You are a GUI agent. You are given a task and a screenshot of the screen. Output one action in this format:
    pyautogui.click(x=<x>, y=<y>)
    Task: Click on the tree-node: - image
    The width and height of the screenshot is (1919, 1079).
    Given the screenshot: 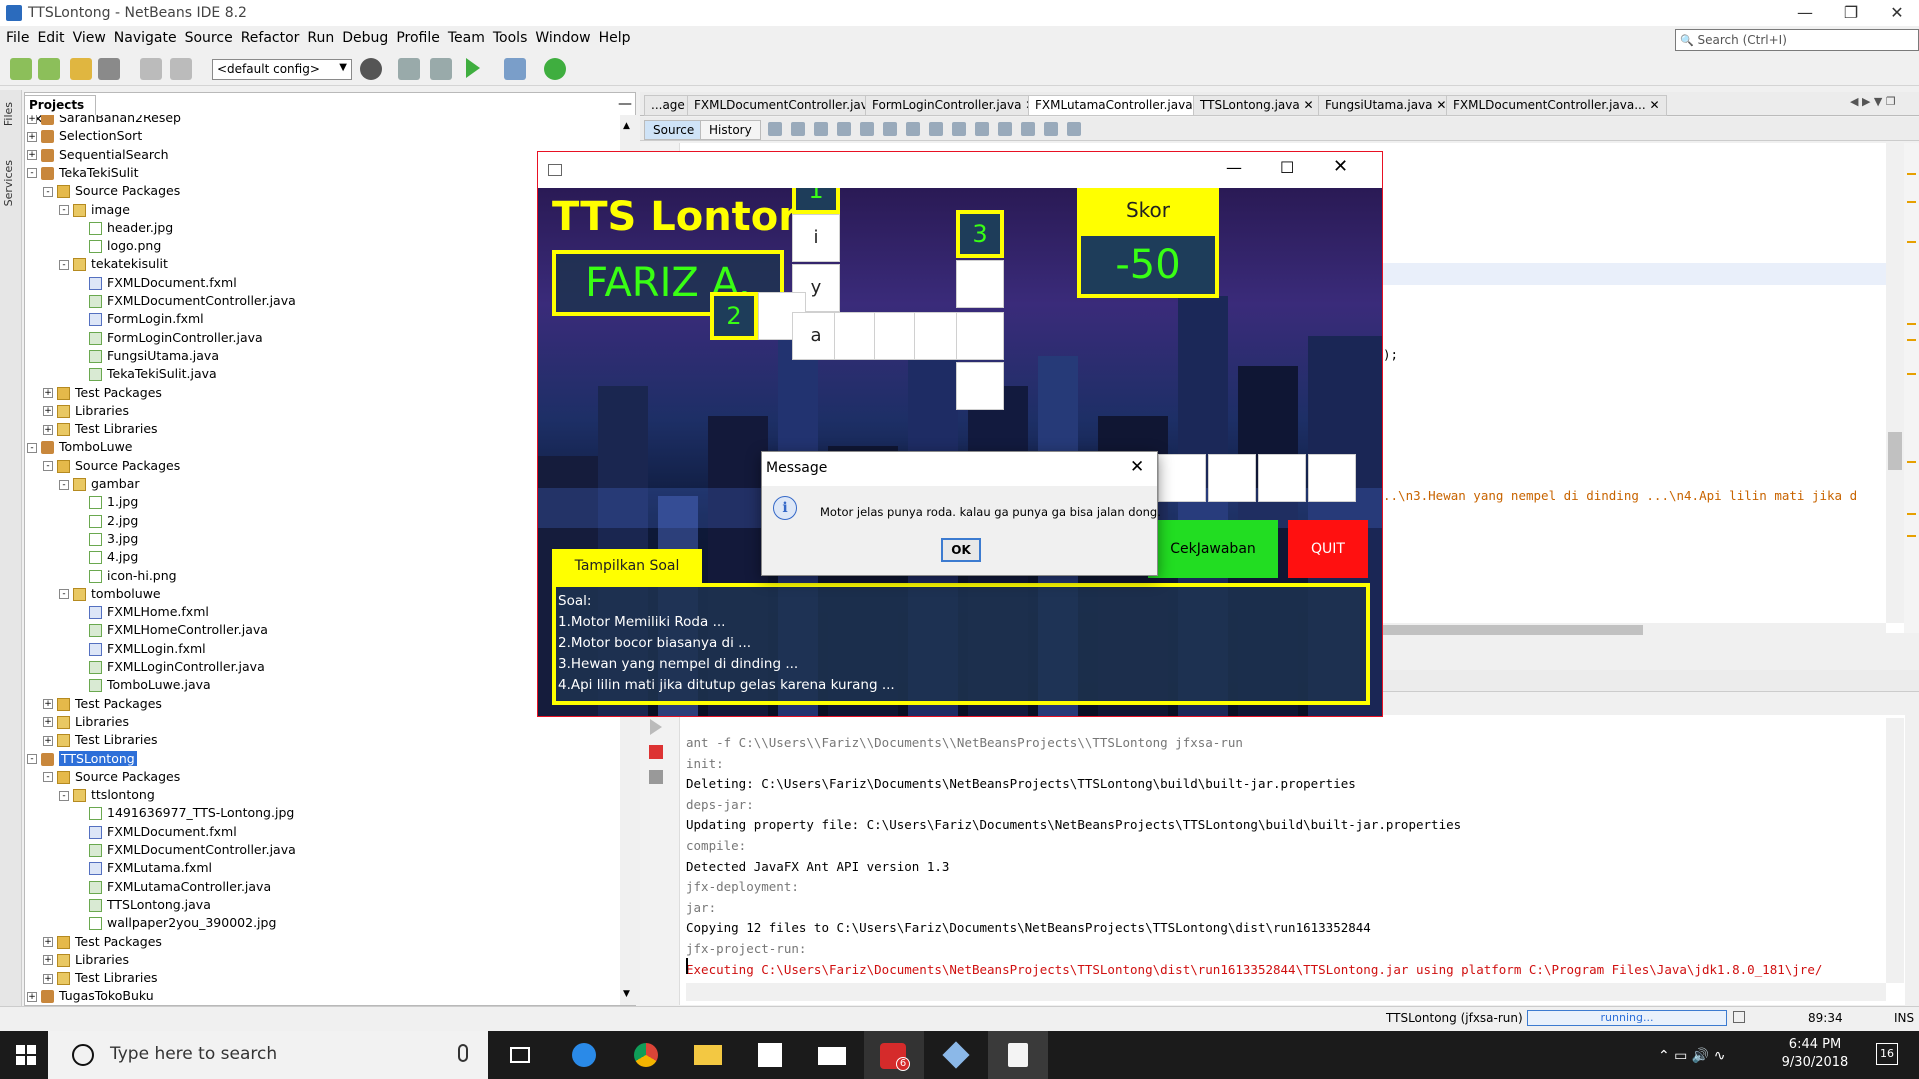 What is the action you would take?
    pyautogui.click(x=94, y=210)
    